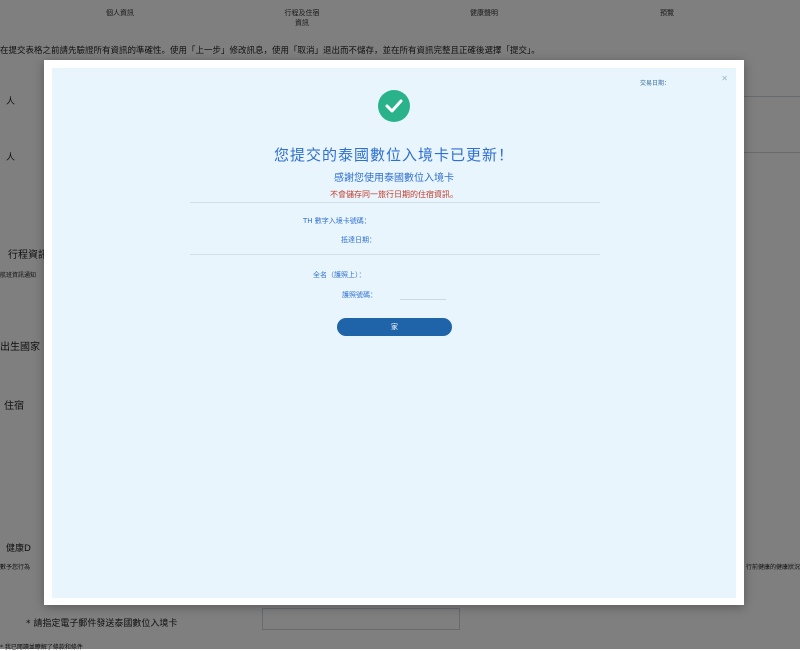 The width and height of the screenshot is (800, 651). I want to click on full-name-label: 全名（護照上）：, so click(339, 275).